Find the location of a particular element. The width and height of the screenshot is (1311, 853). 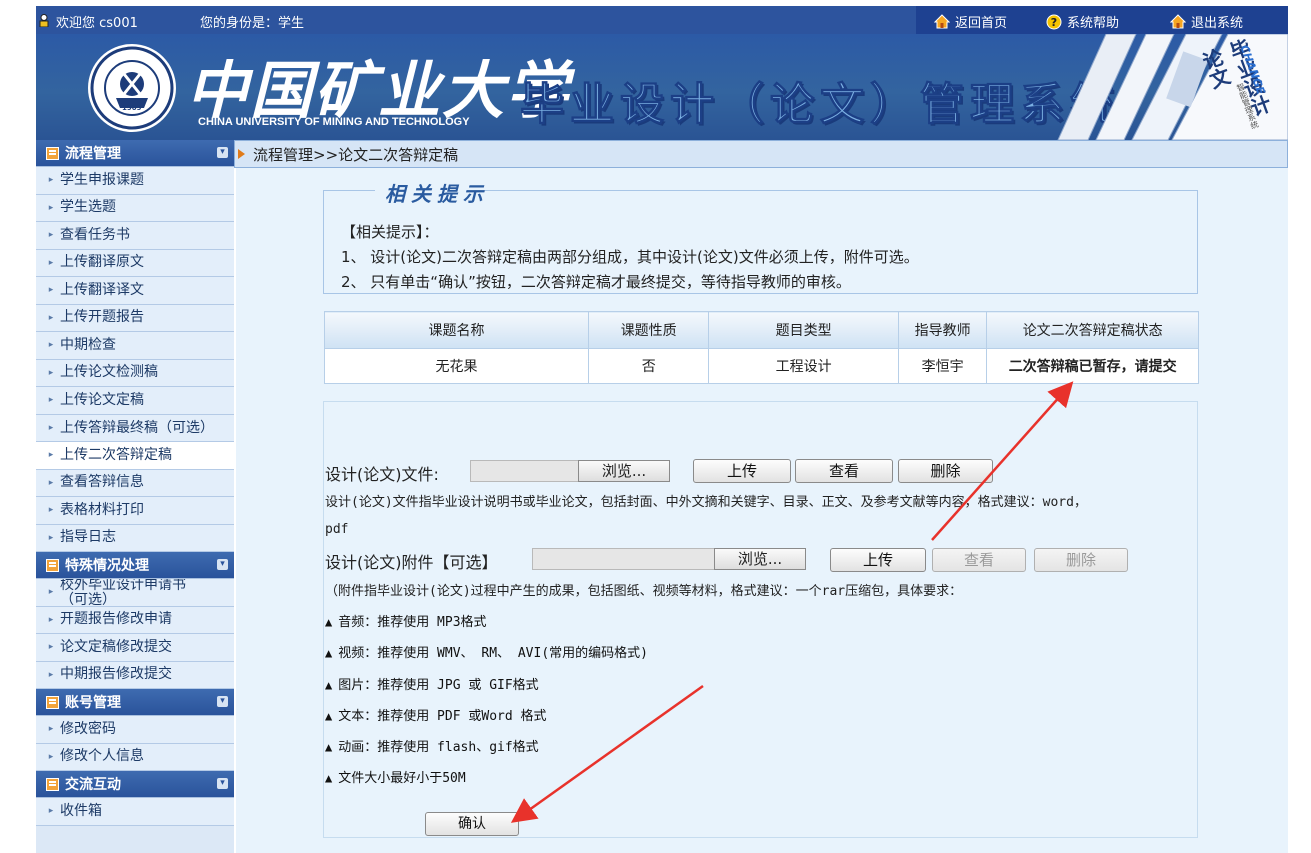

cell-nature: 否 is located at coordinates (649, 366).